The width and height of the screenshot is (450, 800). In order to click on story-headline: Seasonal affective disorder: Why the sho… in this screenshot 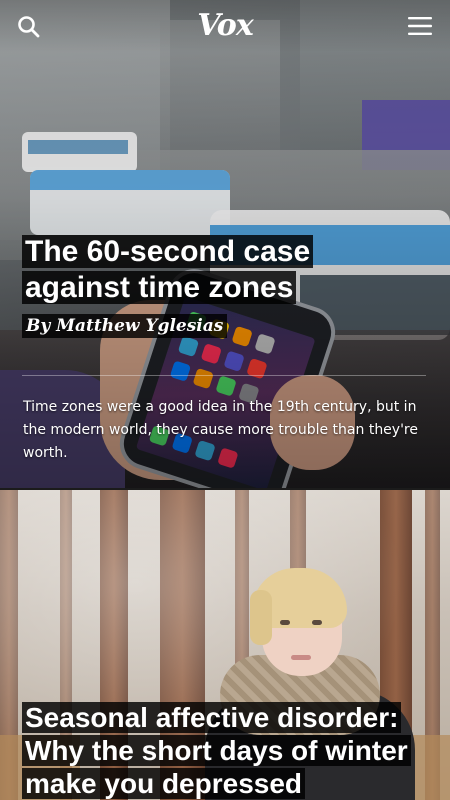, I will do `click(227, 750)`.